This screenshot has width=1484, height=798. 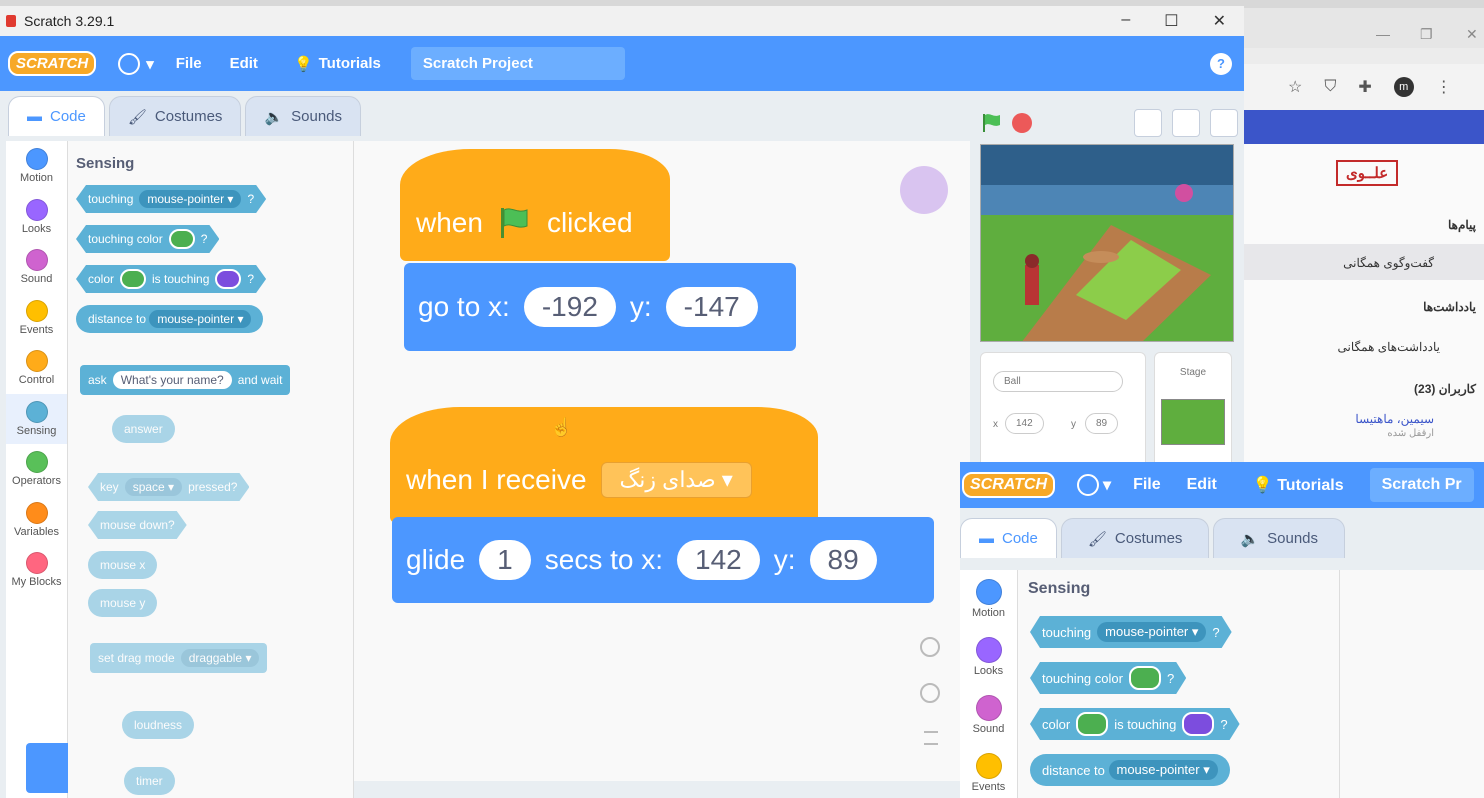 What do you see at coordinates (189, 63) in the screenshot?
I see `file-menu: File` at bounding box center [189, 63].